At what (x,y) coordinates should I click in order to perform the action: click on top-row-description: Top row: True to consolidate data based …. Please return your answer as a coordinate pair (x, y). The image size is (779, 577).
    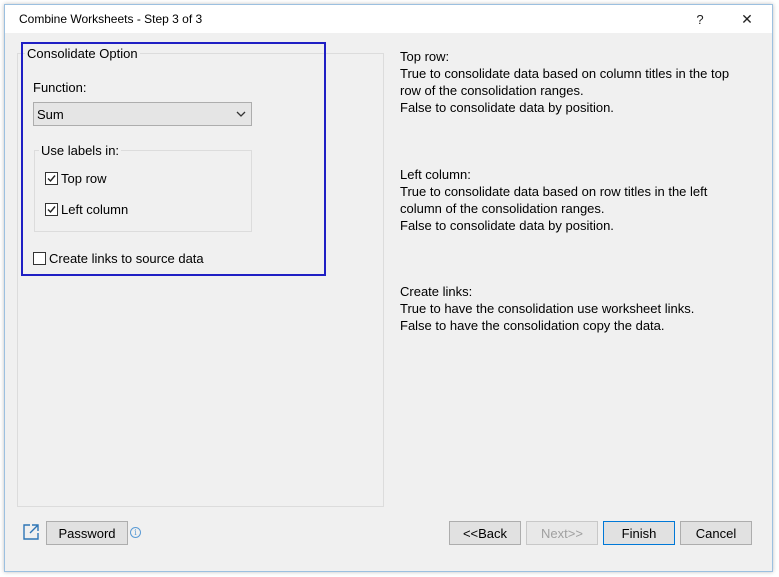
    Looking at the image, I should click on (564, 82).